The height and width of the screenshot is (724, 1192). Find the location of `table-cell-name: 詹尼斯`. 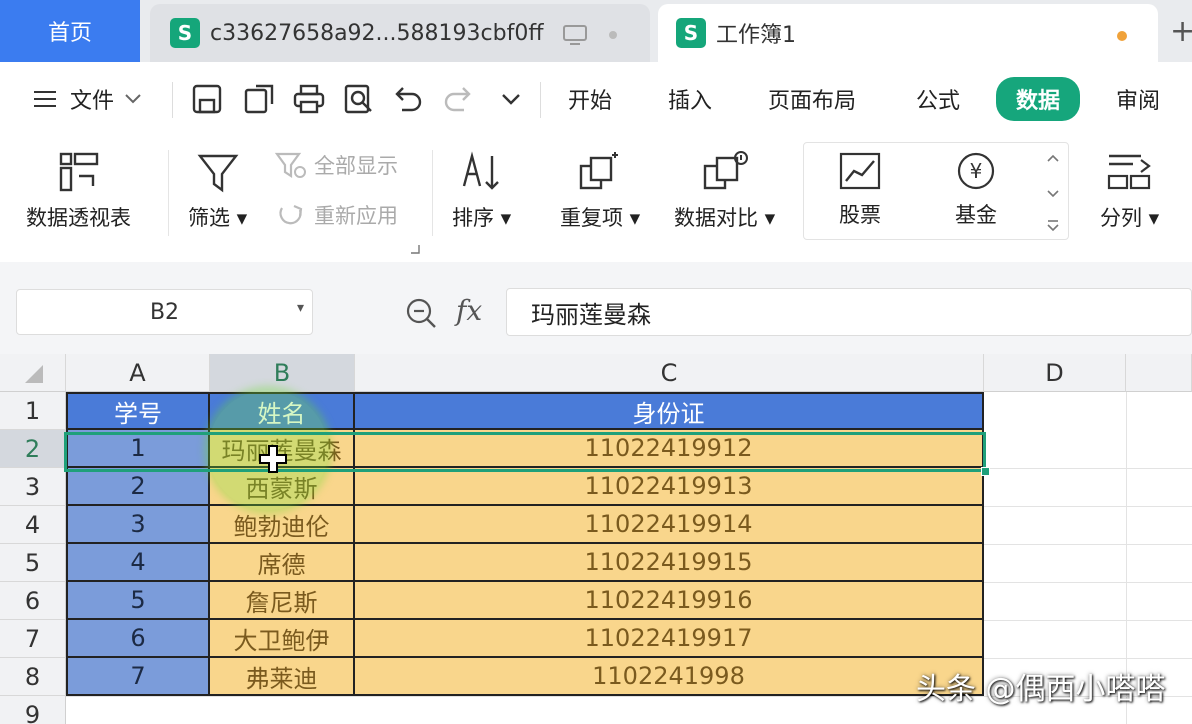

table-cell-name: 詹尼斯 is located at coordinates (282, 601).